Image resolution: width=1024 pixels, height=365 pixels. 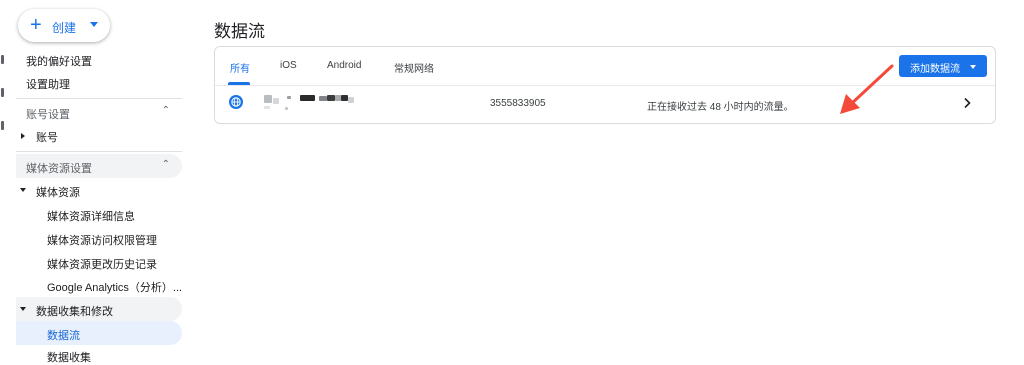 I want to click on active-tab-indicator, so click(x=239, y=83).